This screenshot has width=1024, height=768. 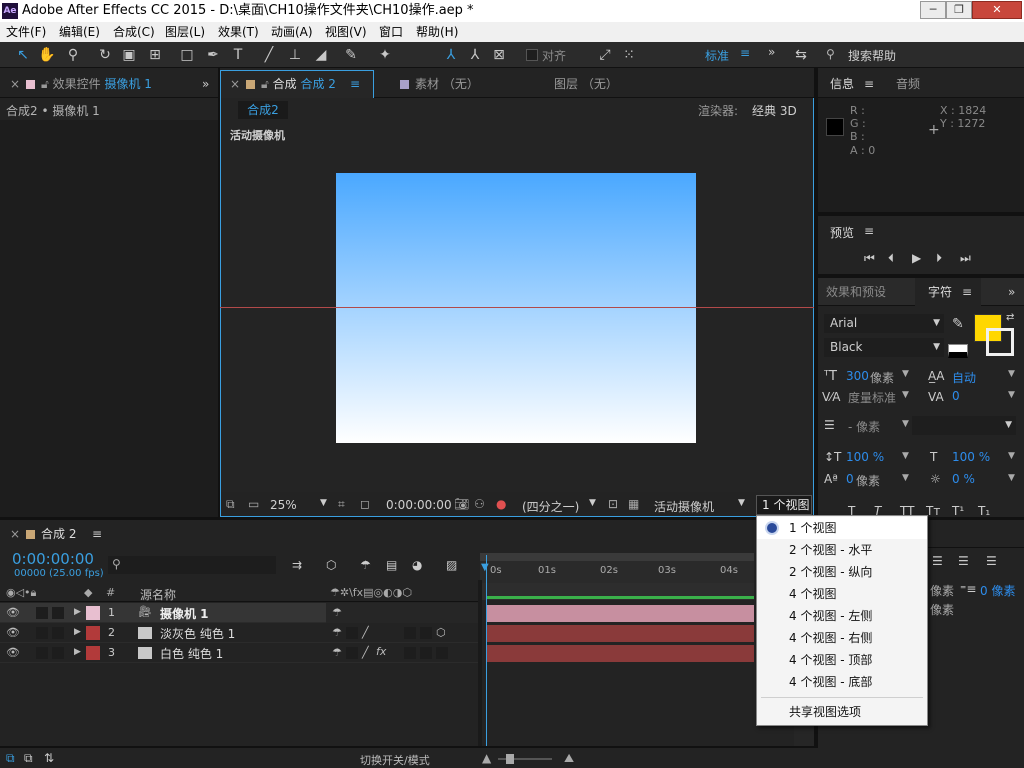 I want to click on selection-tool-icon: ↖, so click(x=23, y=55).